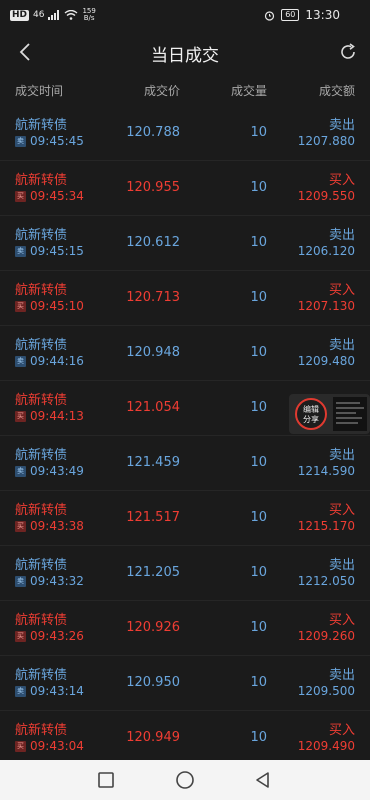 The image size is (370, 800). What do you see at coordinates (57, 361) in the screenshot?
I see `trade-time-value: 09:44:16` at bounding box center [57, 361].